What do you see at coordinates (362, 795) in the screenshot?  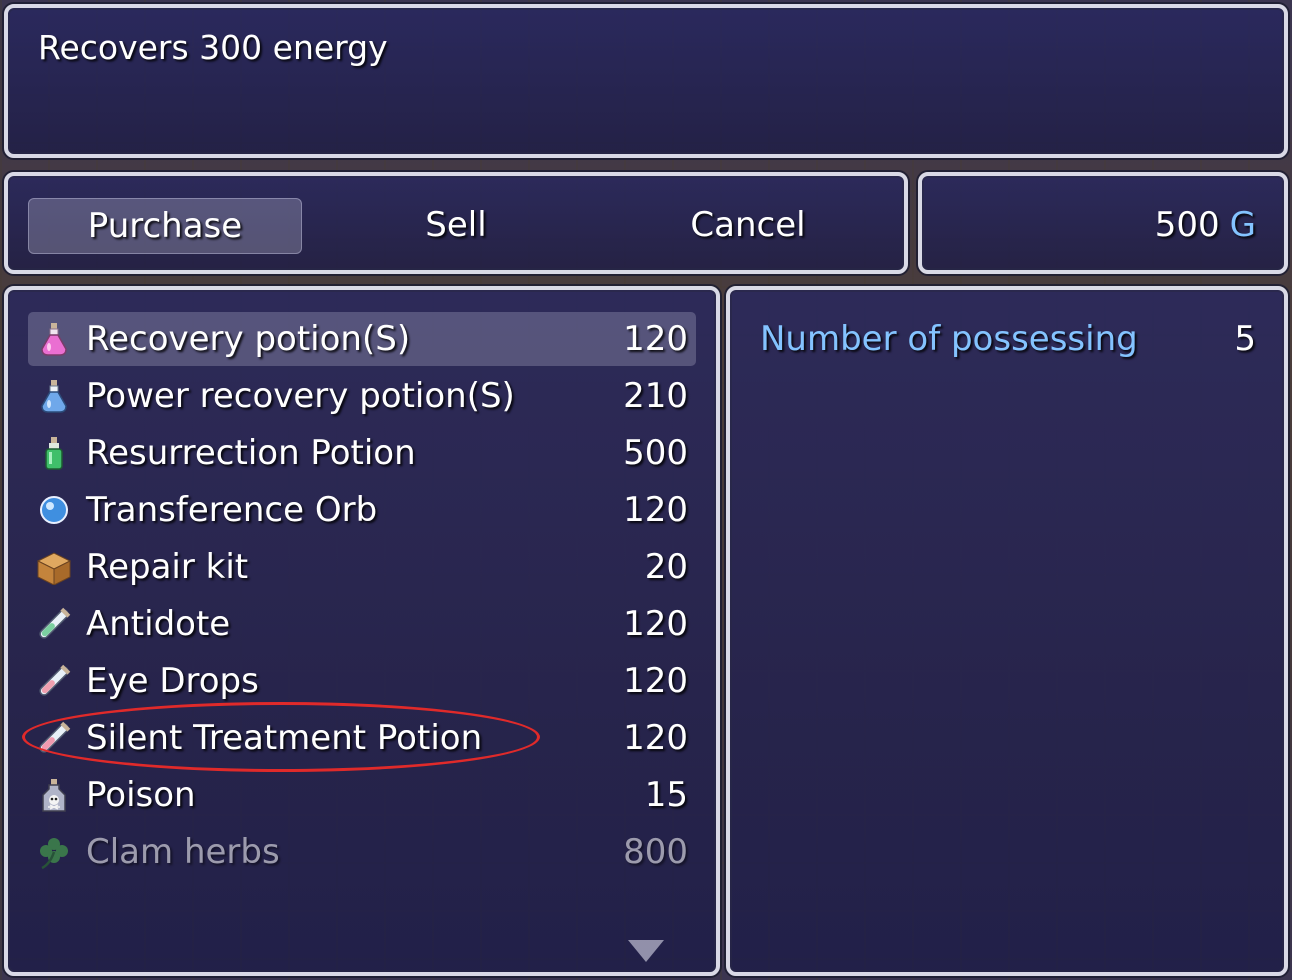 I see `item-row-poison: Poison 15` at bounding box center [362, 795].